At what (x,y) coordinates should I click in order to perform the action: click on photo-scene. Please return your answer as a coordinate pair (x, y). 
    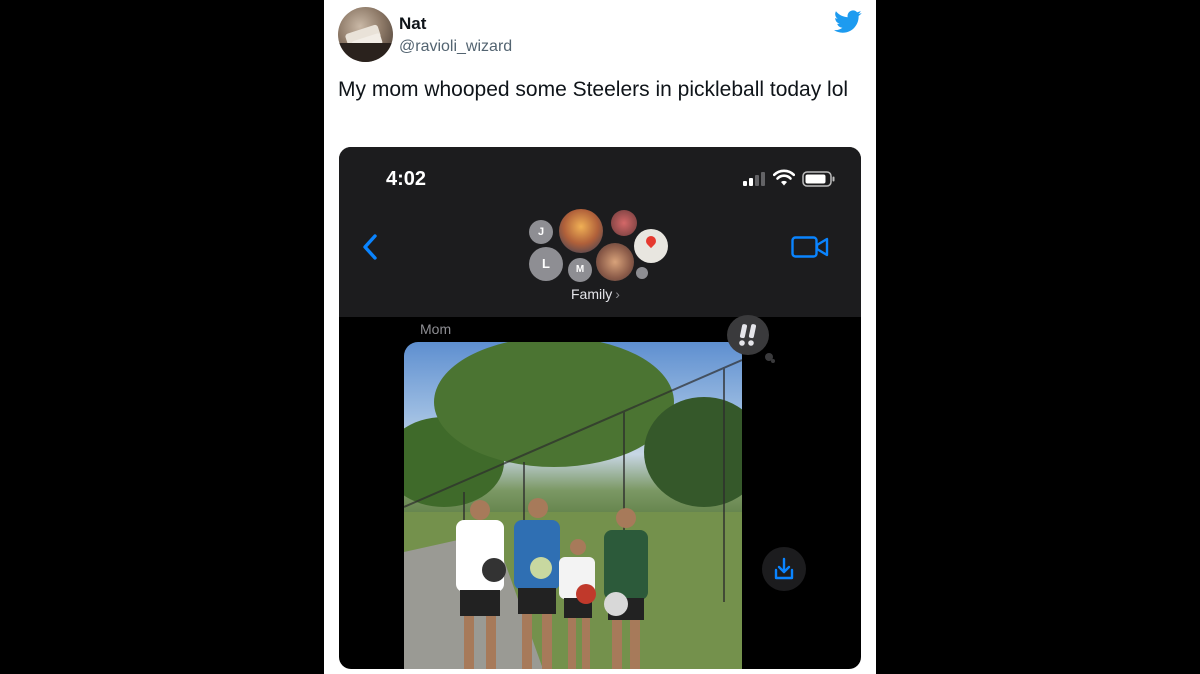
    Looking at the image, I should click on (573, 505).